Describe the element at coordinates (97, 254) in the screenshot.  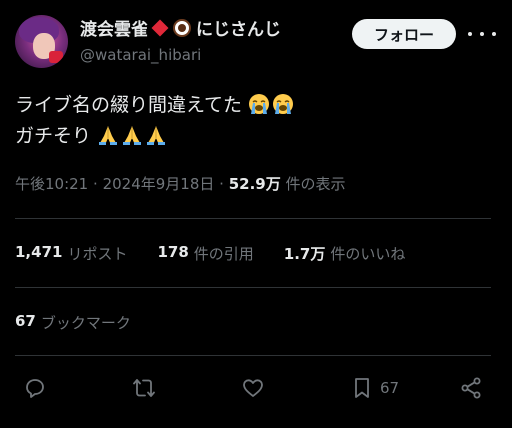
I see `reposts-label: リポスト` at that location.